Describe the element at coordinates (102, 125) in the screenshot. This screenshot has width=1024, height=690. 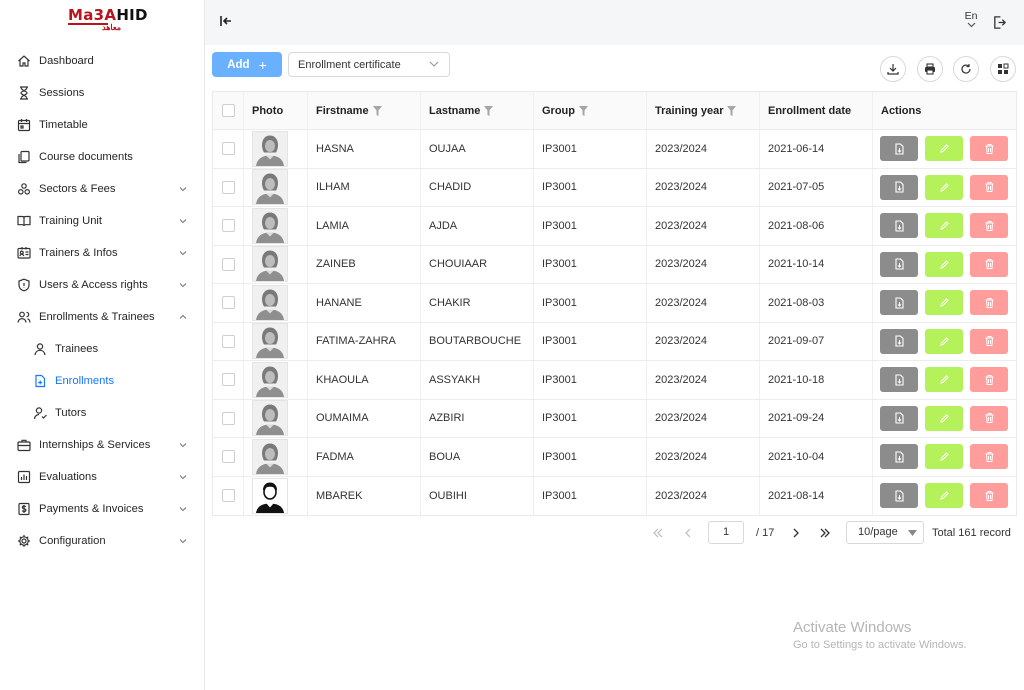
I see `sidebar-item-timetable: Timetable` at that location.